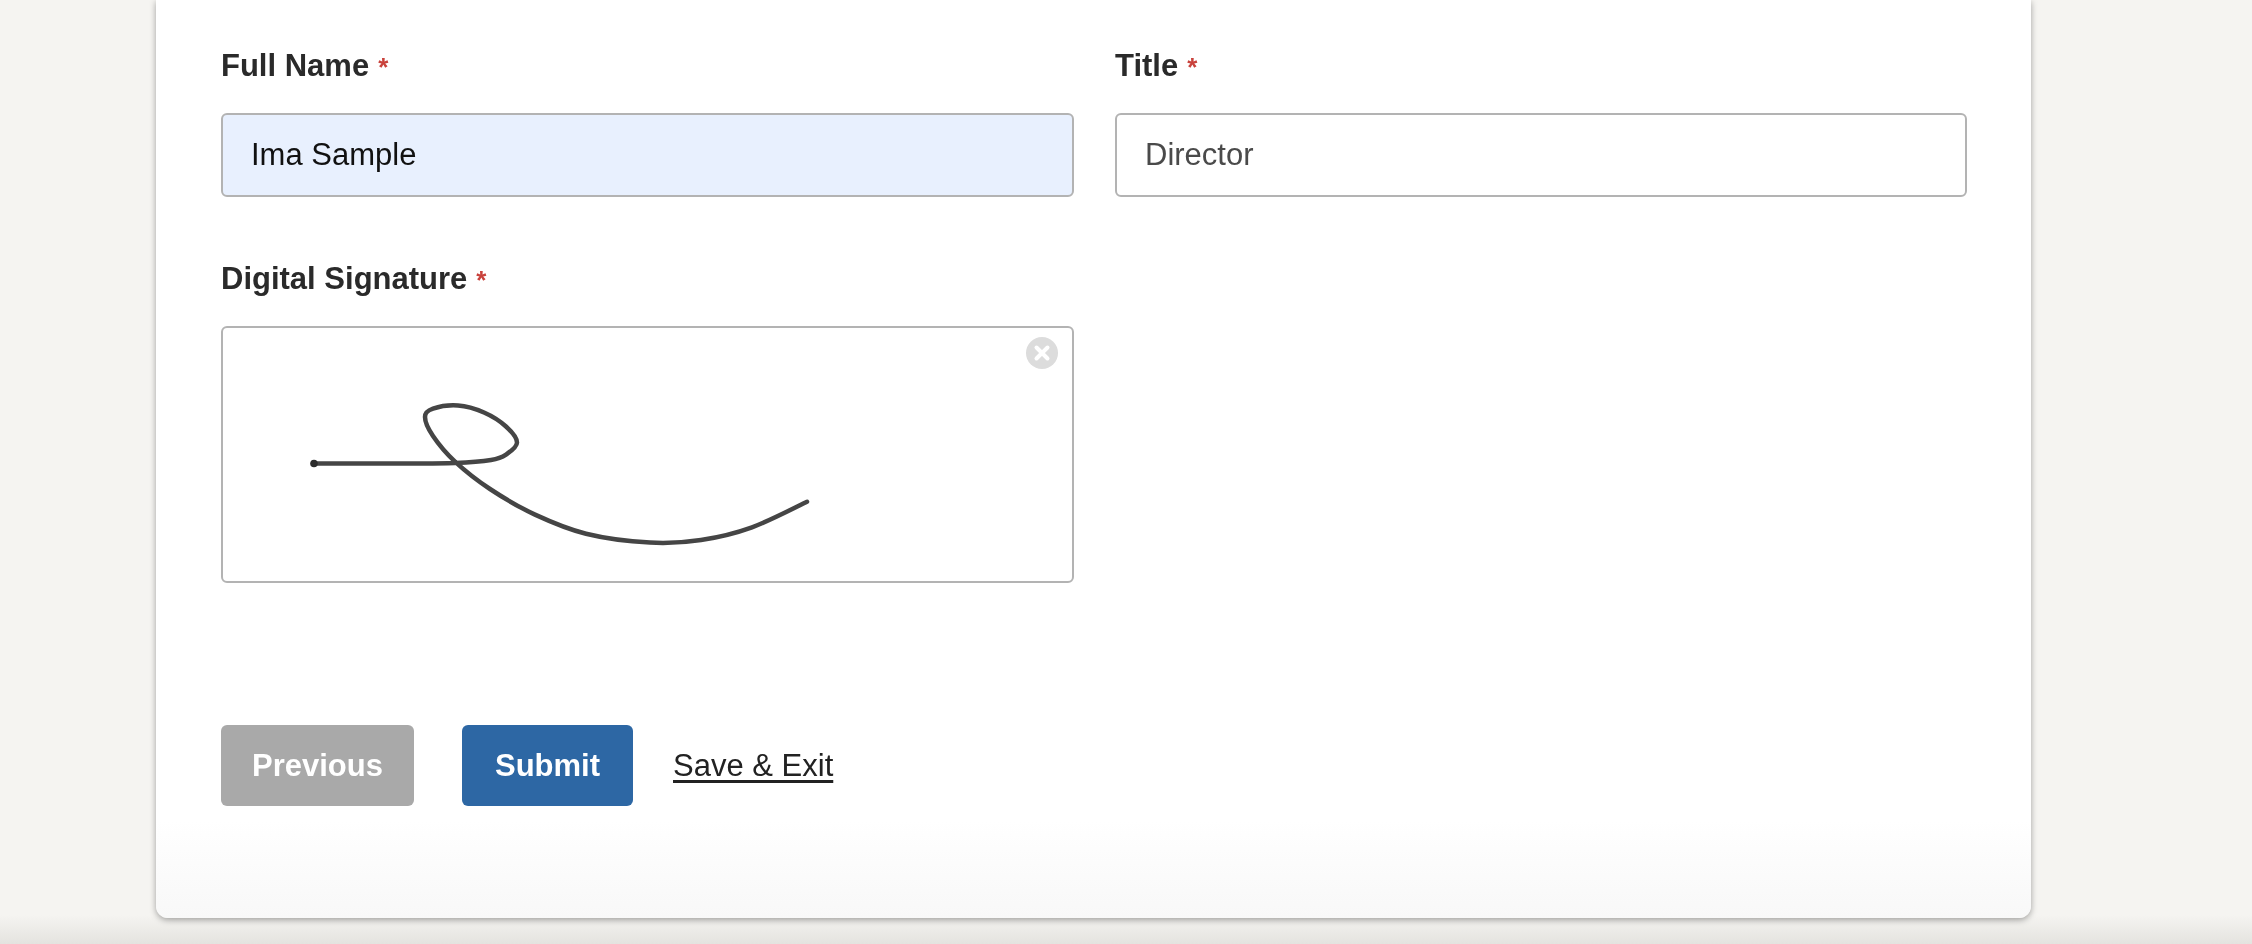 The image size is (2252, 944). I want to click on close-icon, so click(1042, 353).